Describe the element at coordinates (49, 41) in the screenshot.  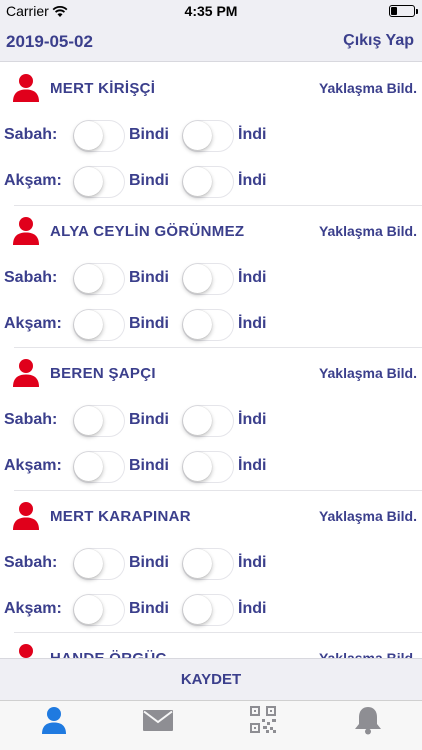
I see `date-label: 2019-05-02` at that location.